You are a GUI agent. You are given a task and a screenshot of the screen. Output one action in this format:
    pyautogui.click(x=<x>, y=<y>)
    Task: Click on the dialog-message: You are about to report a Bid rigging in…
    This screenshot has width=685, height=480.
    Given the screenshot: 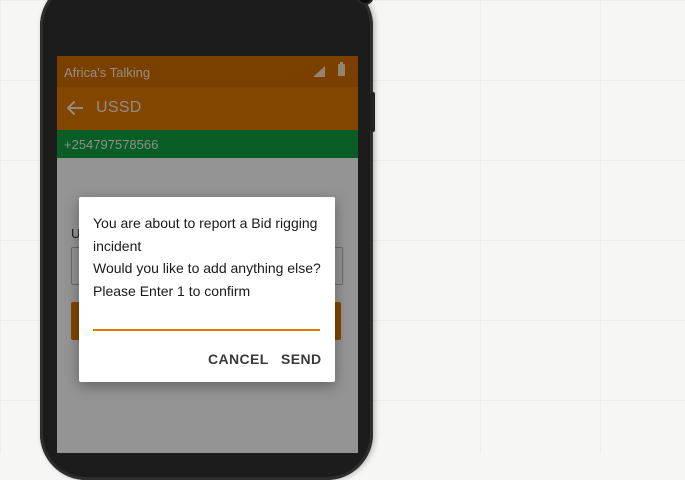 What is the action you would take?
    pyautogui.click(x=210, y=257)
    